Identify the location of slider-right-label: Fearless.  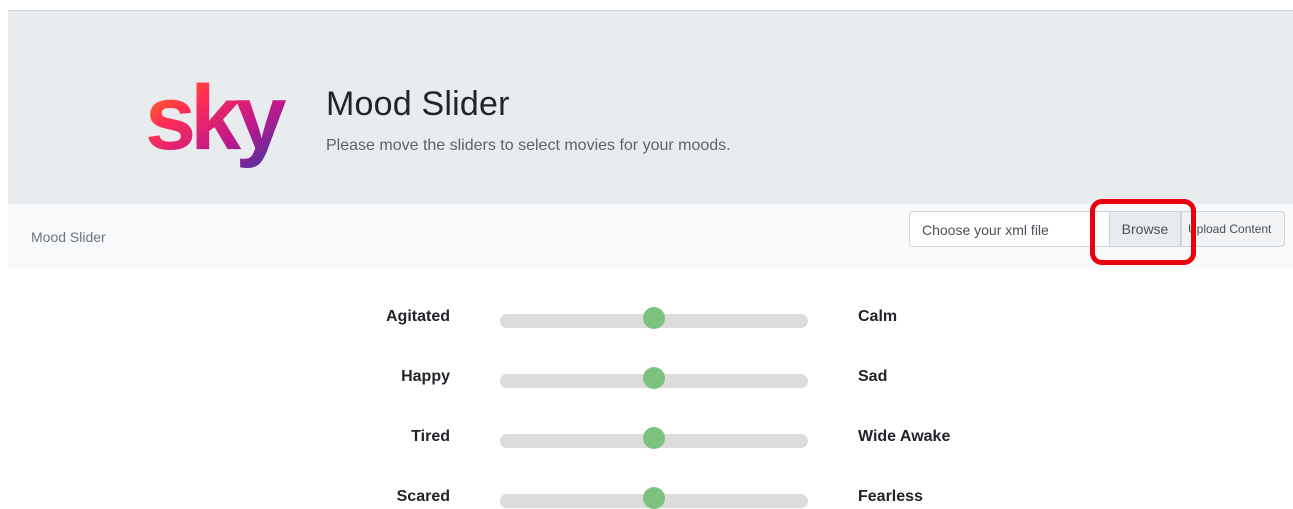
(890, 496).